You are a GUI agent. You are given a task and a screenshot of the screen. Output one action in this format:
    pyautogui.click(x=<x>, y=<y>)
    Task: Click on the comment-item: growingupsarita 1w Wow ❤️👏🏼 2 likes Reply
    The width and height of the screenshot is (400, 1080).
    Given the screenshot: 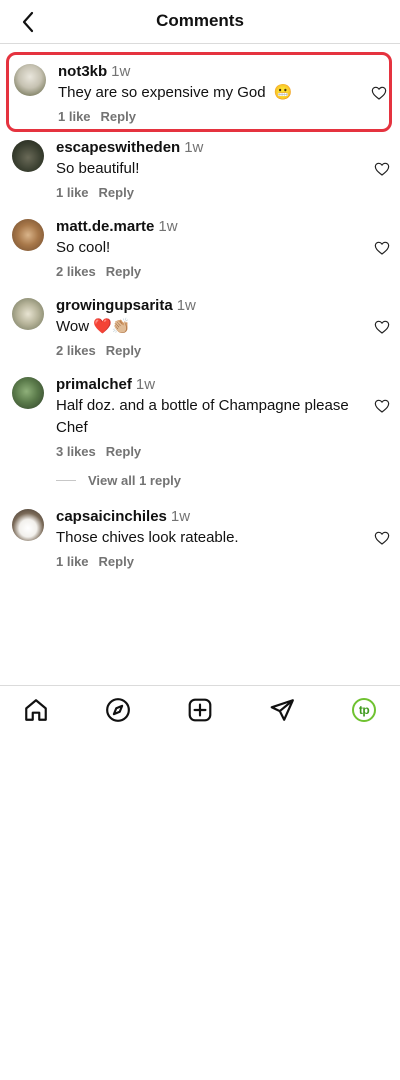 What is the action you would take?
    pyautogui.click(x=200, y=336)
    